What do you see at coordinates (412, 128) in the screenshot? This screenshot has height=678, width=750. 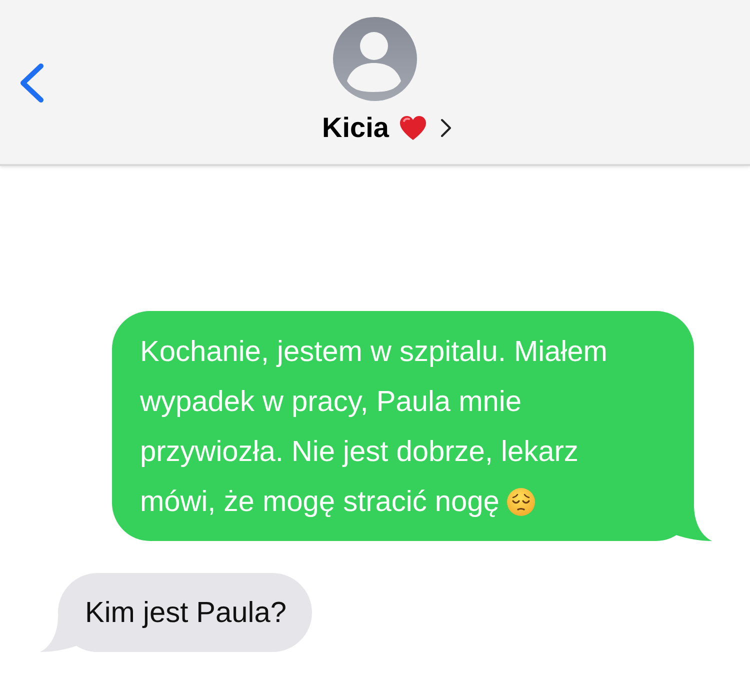 I see `heart-icon` at bounding box center [412, 128].